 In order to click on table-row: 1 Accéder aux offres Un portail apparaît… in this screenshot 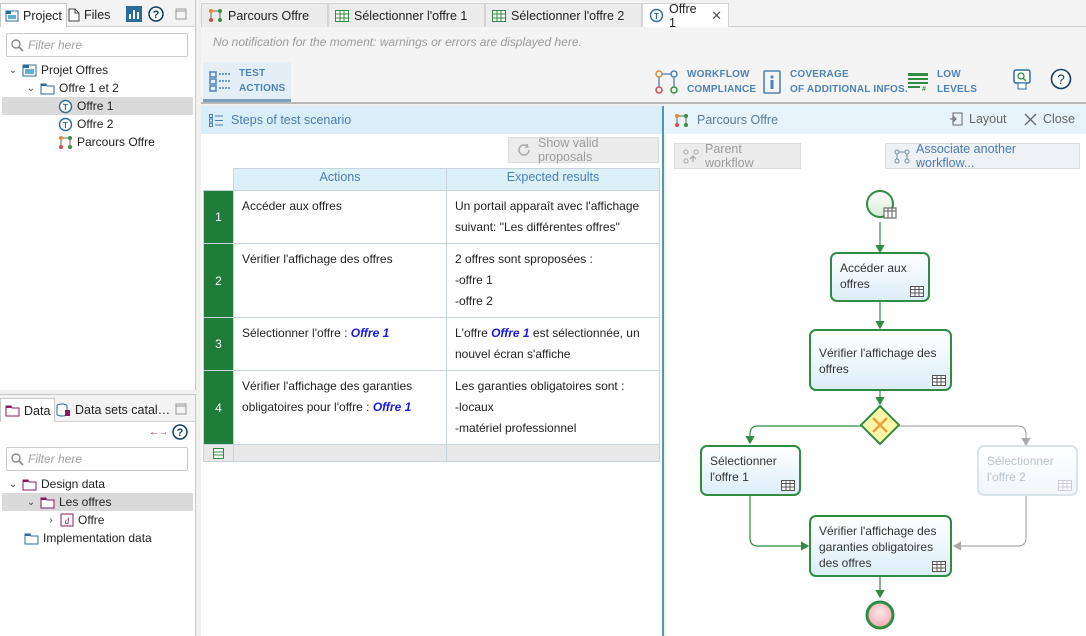, I will do `click(431, 217)`.